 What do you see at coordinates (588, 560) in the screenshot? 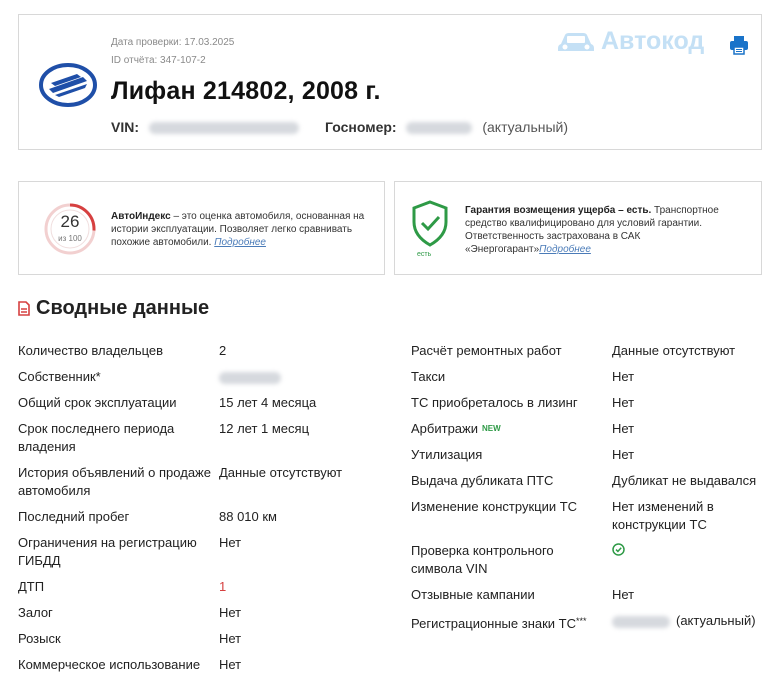
I see `table-row: Проверка контрольного символа VIN` at bounding box center [588, 560].